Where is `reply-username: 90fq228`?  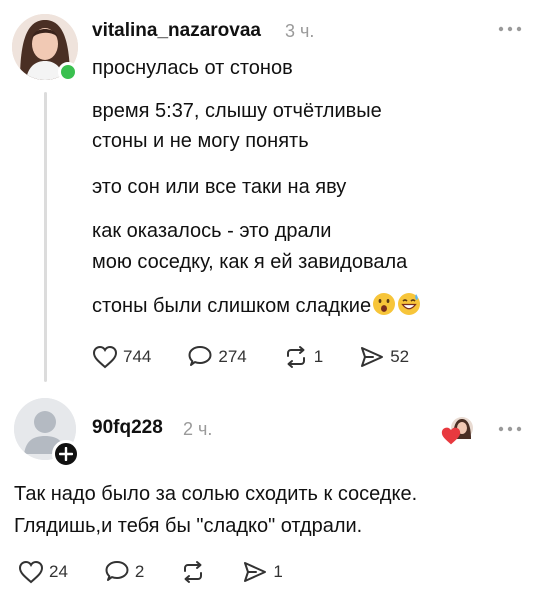
reply-username: 90fq228 is located at coordinates (127, 428).